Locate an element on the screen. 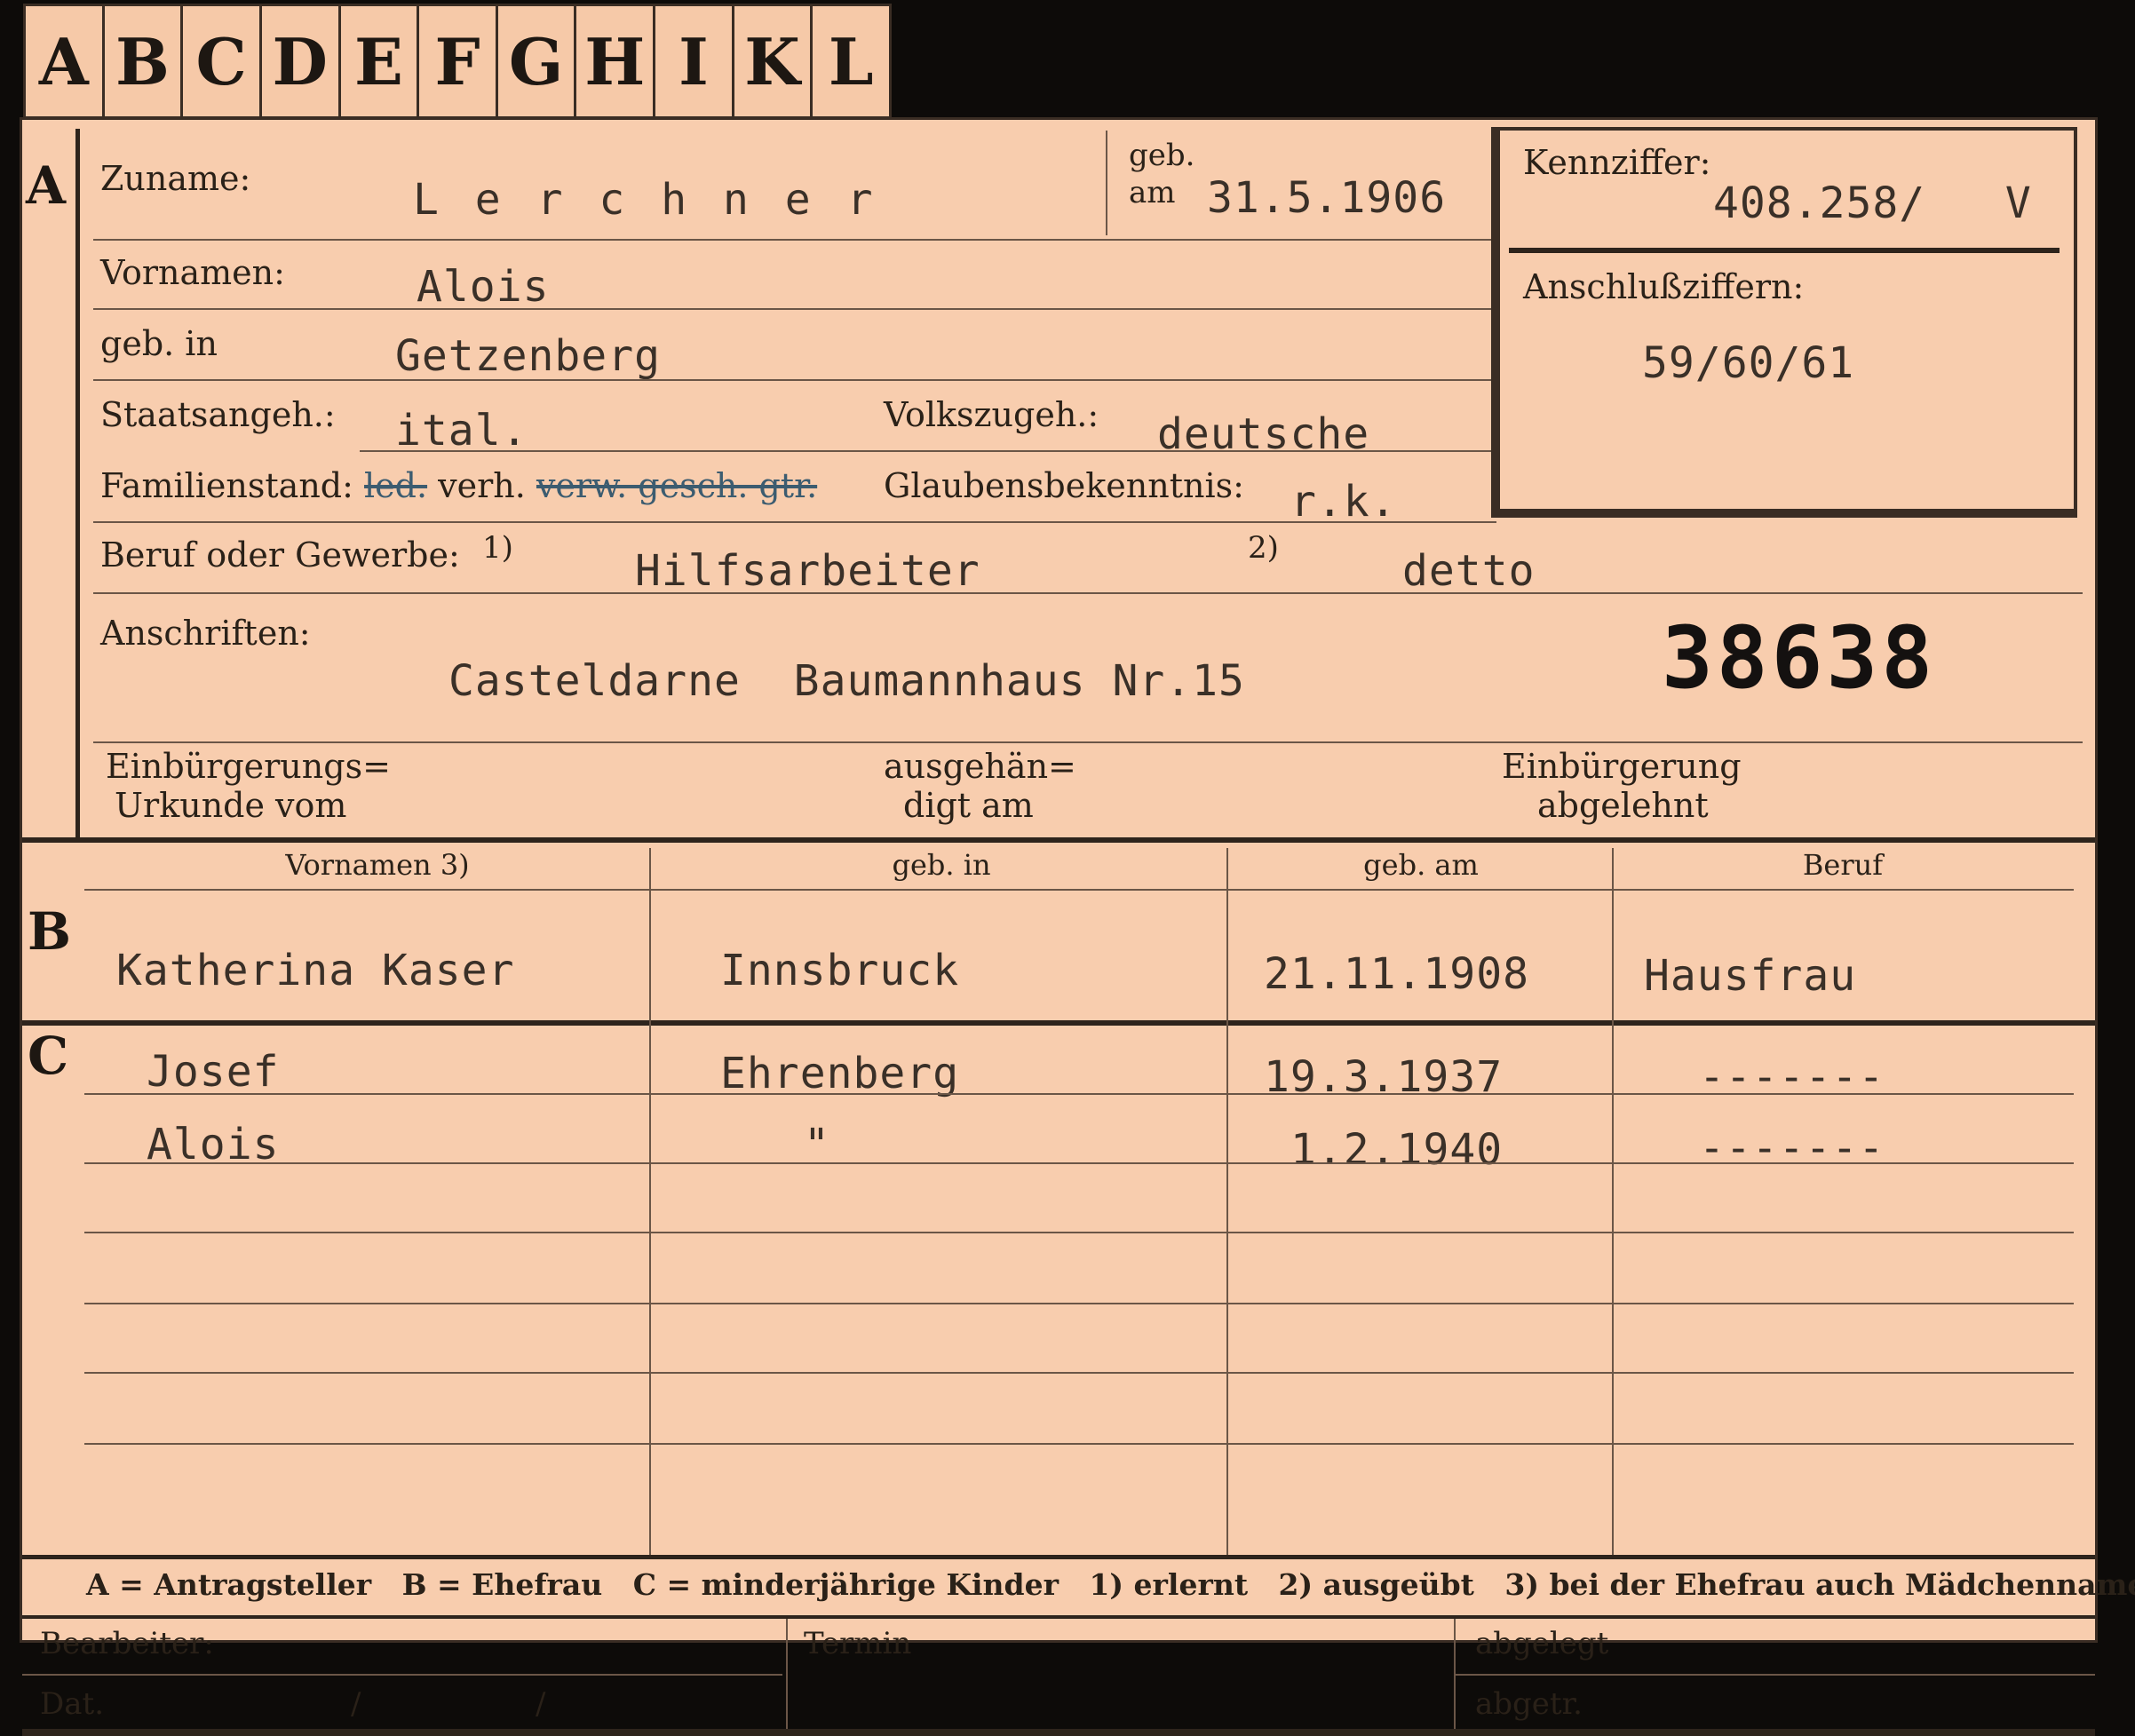  rejected-label-1: Einbürgerung is located at coordinates (1622, 766).